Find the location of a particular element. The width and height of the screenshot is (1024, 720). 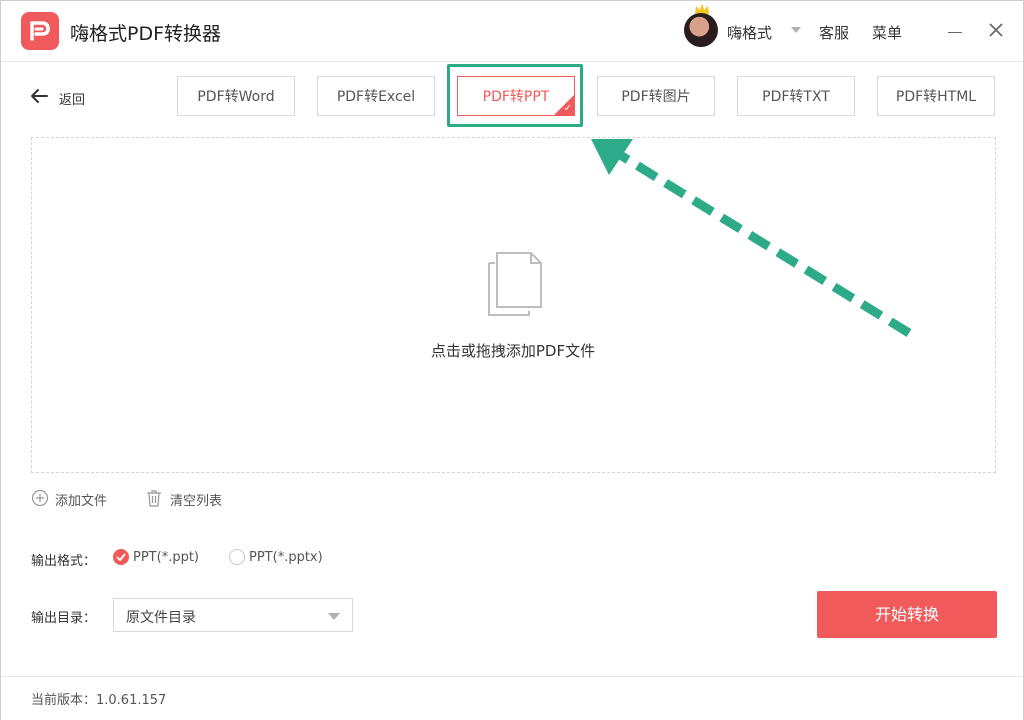

back-arrow-icon is located at coordinates (39, 96).